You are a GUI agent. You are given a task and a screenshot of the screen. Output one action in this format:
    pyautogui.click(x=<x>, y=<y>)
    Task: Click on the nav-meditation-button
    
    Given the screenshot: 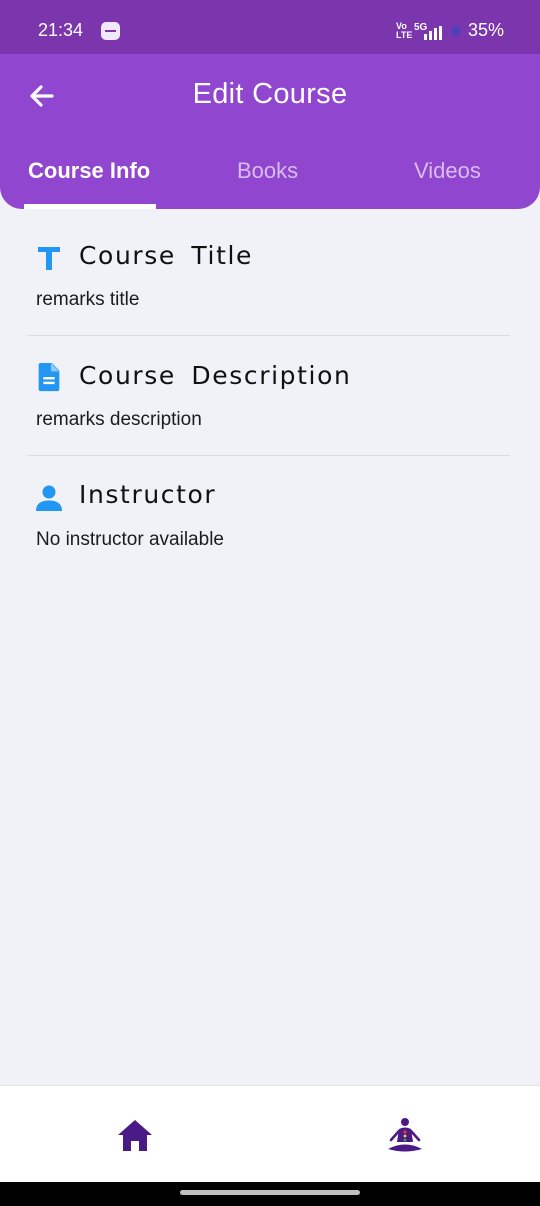 What is the action you would take?
    pyautogui.click(x=405, y=1136)
    